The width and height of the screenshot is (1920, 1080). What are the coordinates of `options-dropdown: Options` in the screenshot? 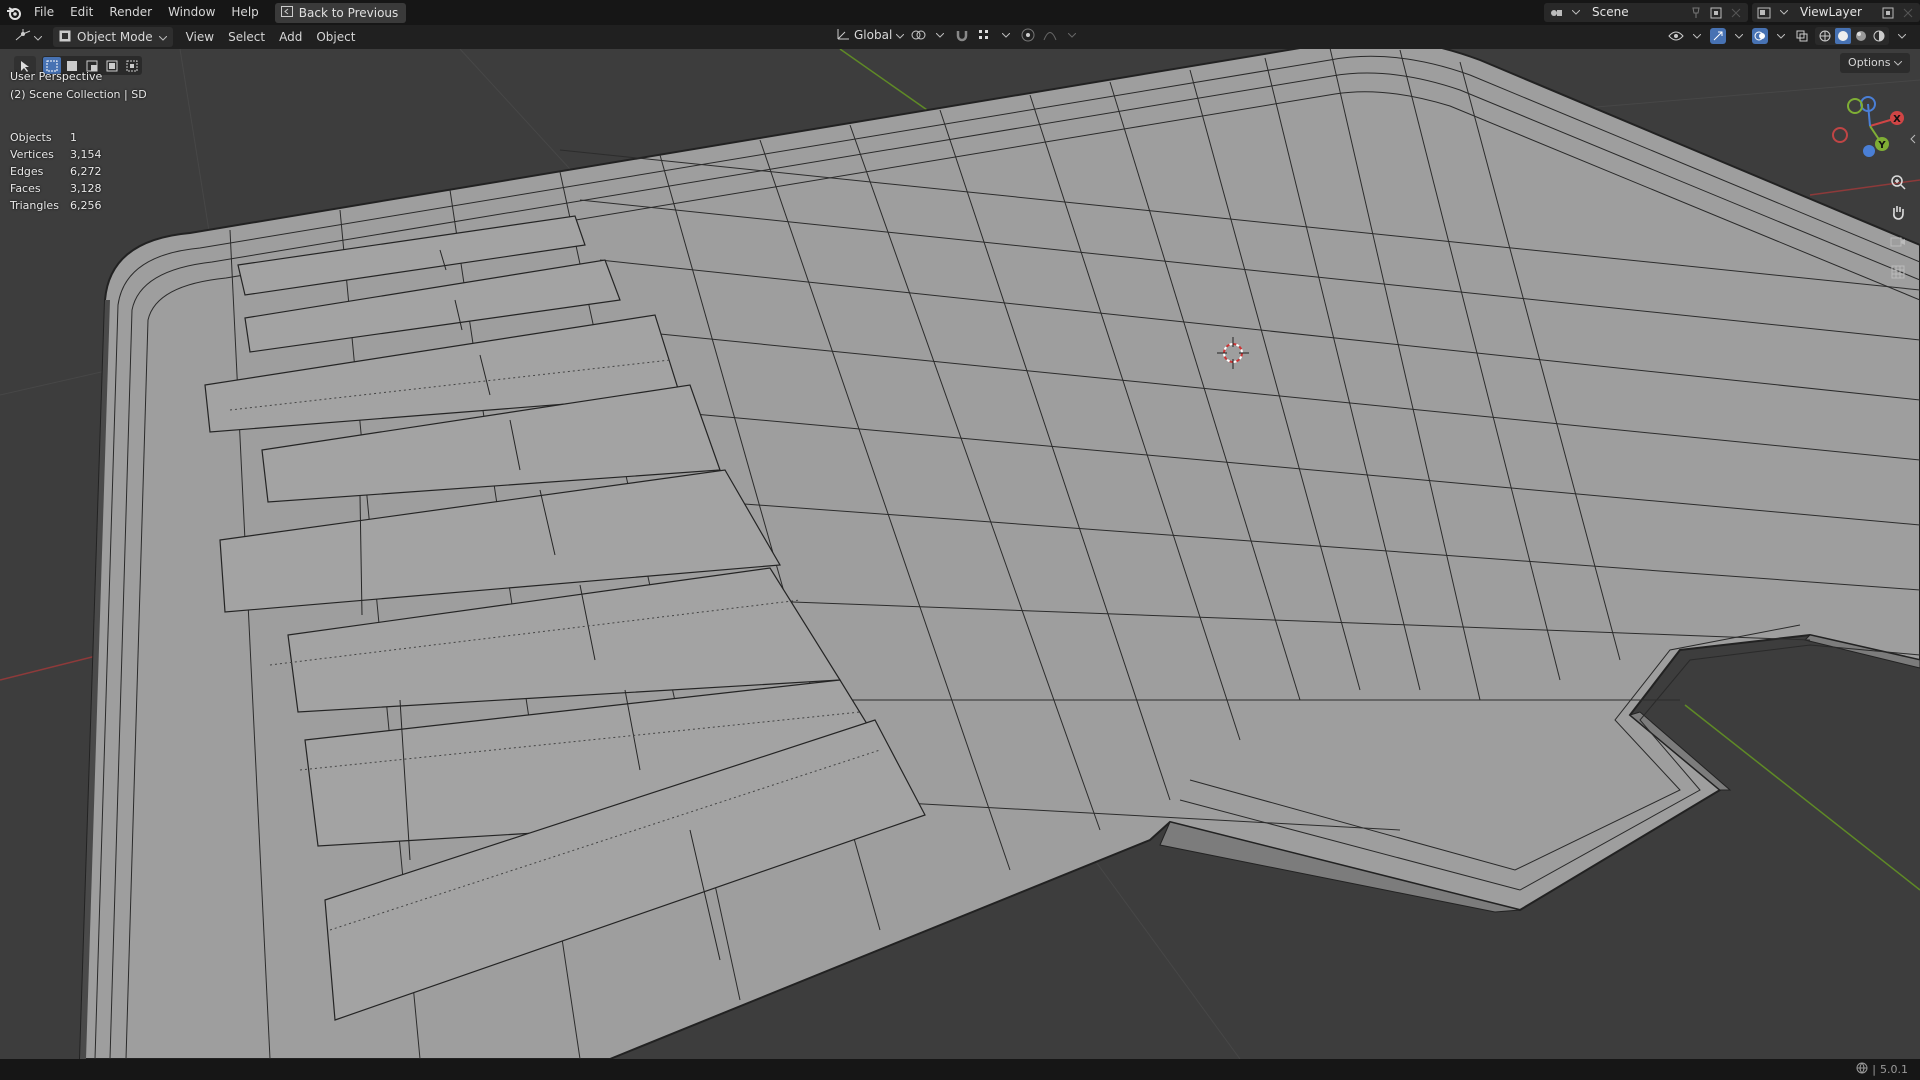 It's located at (1875, 63).